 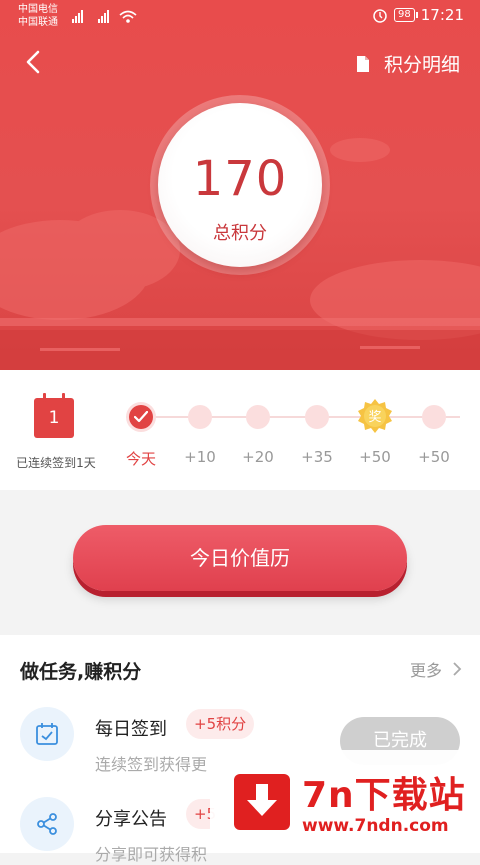 What do you see at coordinates (317, 457) in the screenshot?
I see `step-label: +35` at bounding box center [317, 457].